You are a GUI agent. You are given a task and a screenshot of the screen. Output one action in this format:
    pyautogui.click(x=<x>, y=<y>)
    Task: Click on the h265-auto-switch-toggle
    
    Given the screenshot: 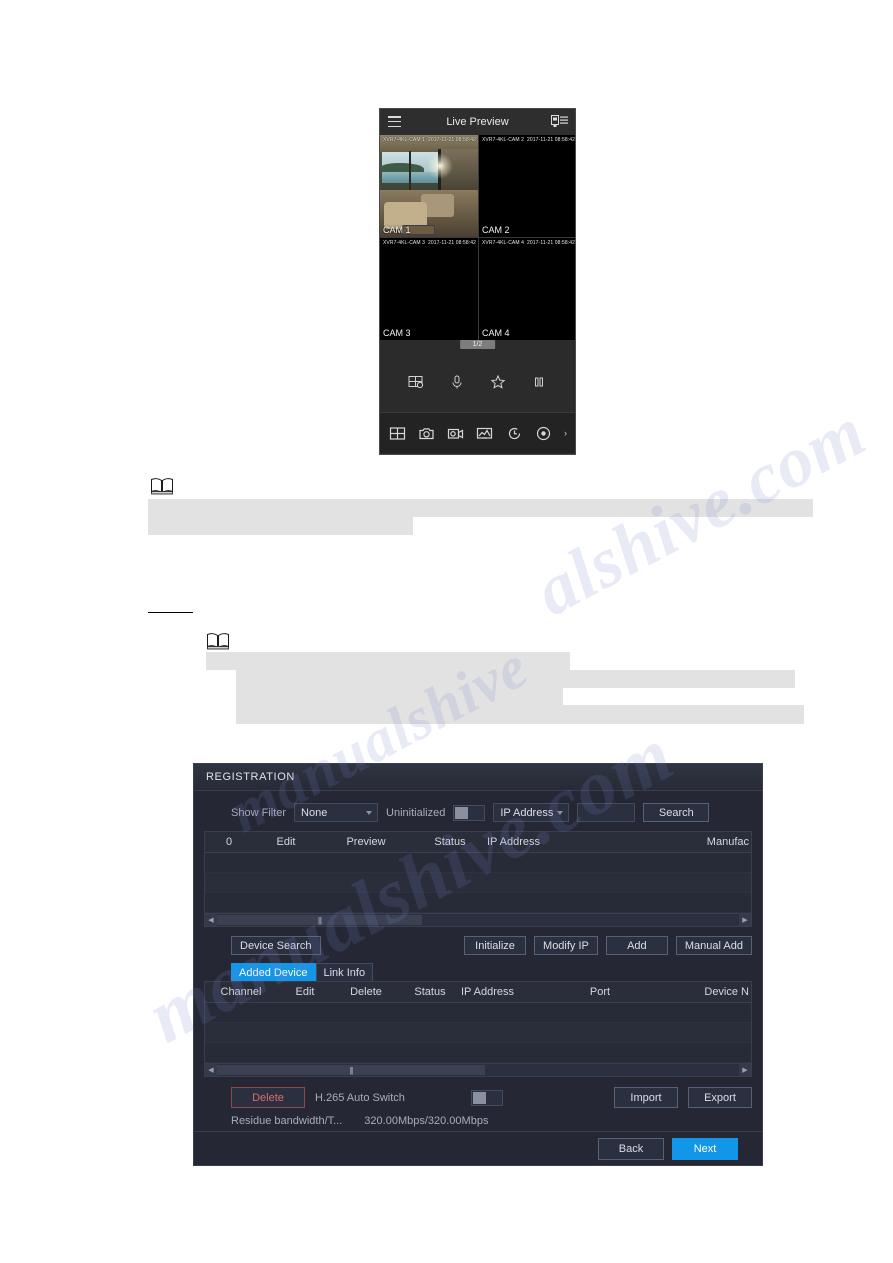 What is the action you would take?
    pyautogui.click(x=486, y=1097)
    